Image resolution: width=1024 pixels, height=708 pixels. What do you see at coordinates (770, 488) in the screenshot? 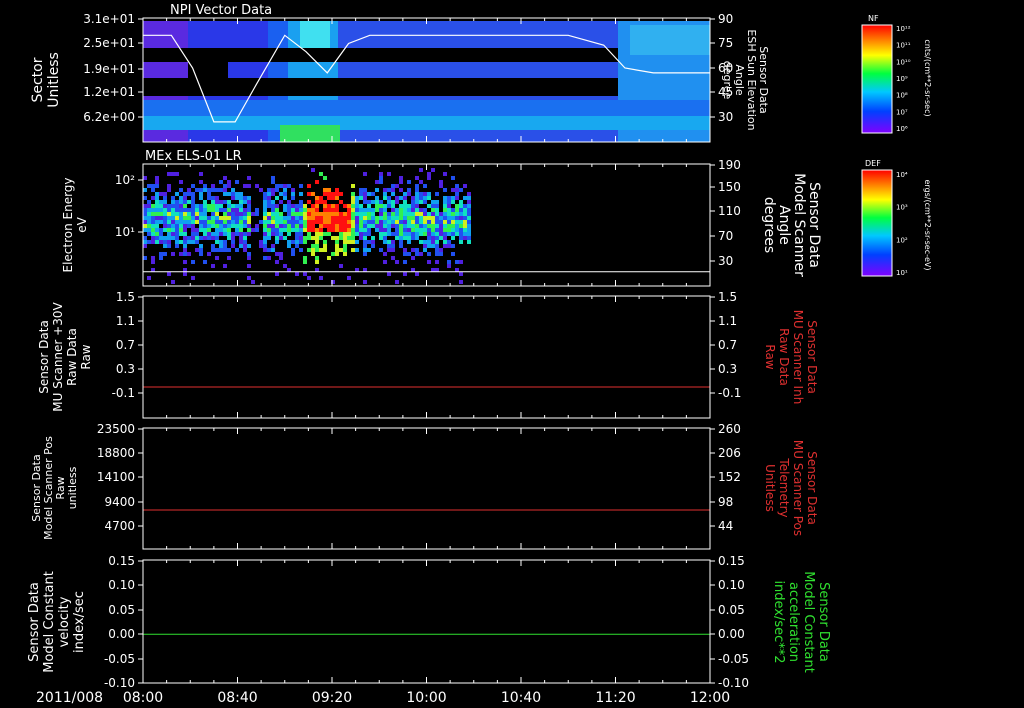
I see `y2-label-pos-line4: Unitless` at bounding box center [770, 488].